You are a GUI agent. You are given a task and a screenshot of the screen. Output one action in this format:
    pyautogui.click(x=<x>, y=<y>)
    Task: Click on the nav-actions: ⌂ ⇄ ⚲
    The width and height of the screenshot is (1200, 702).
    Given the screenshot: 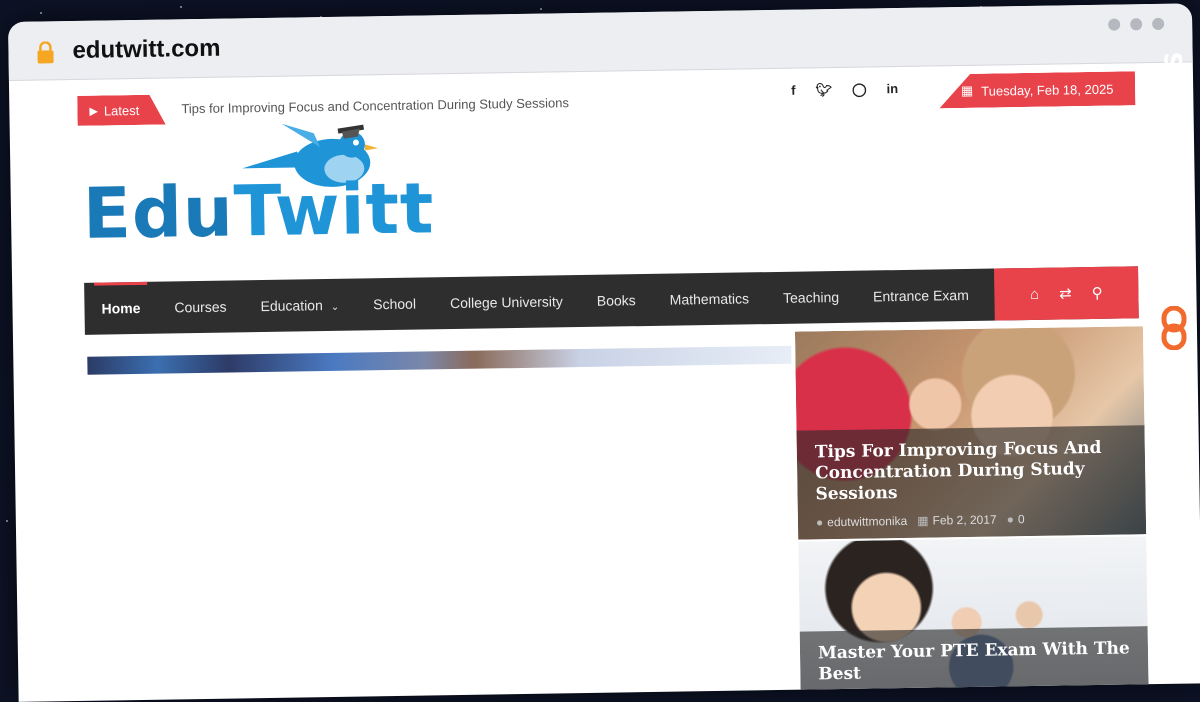 What is the action you would take?
    pyautogui.click(x=1066, y=293)
    